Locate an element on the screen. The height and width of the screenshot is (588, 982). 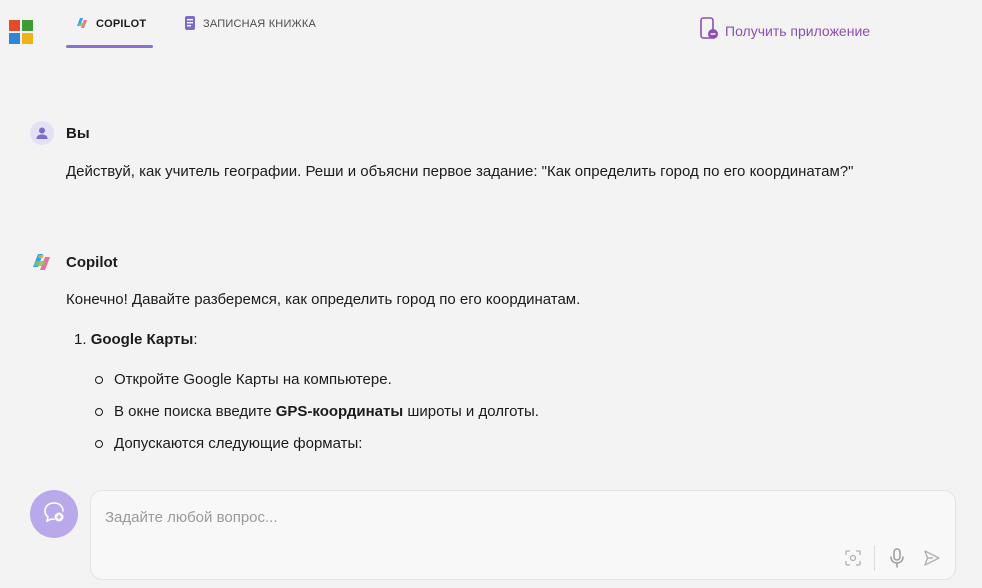
tab-label: ЗАПИСНАЯ КНИЖКА is located at coordinates (260, 24).